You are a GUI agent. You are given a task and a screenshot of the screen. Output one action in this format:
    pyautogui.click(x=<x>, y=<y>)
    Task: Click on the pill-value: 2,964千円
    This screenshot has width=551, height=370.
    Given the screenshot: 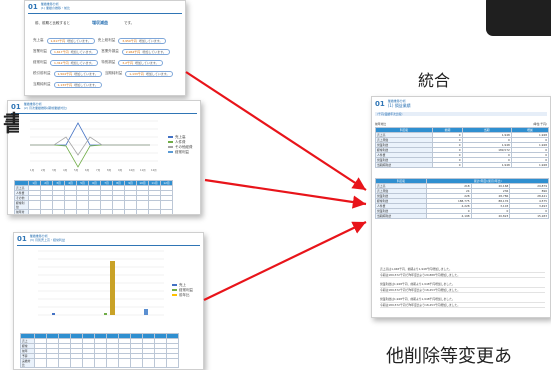 What is the action you would take?
    pyautogui.click(x=133, y=51)
    